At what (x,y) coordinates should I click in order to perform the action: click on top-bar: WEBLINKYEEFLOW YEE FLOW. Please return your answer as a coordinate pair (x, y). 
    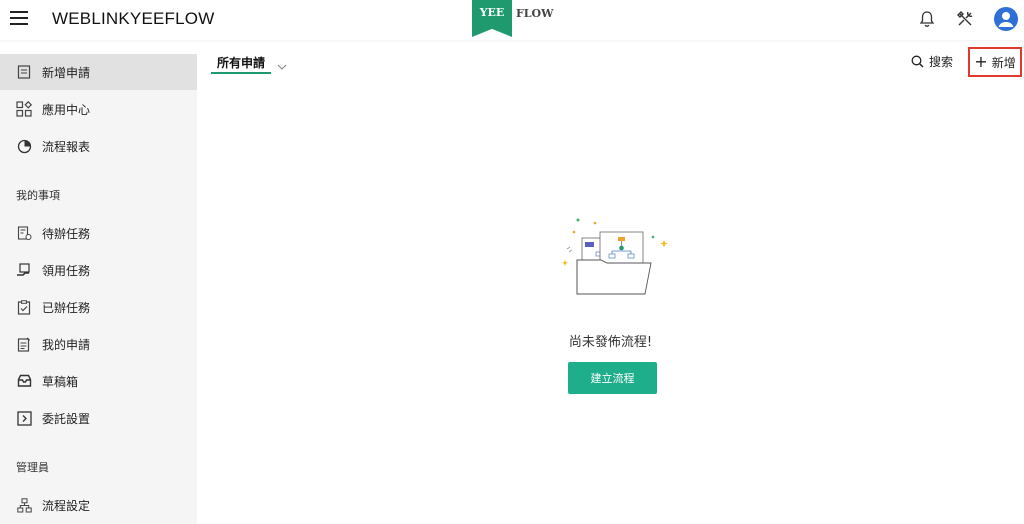
    Looking at the image, I should click on (512, 20).